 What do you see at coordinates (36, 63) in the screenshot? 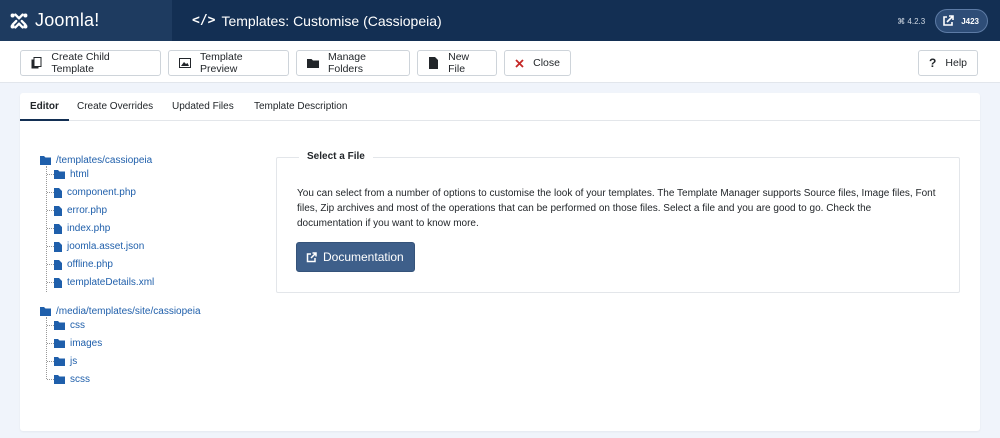
I see `copy-icon` at bounding box center [36, 63].